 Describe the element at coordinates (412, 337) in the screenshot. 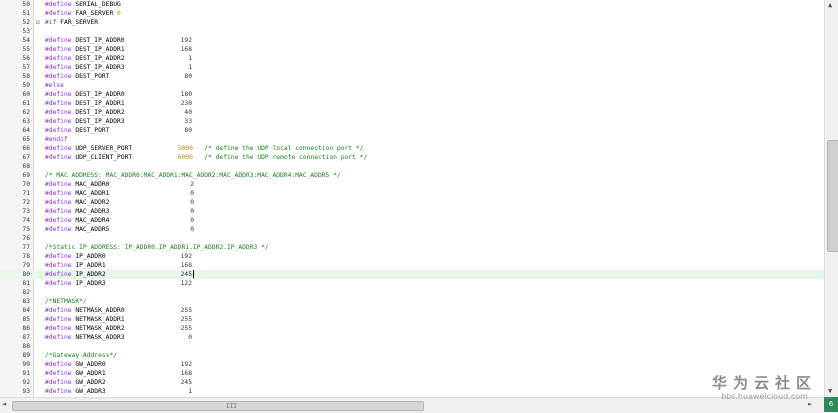

I see `code-line: 87 #define NETMASK_ADDR3 0` at that location.